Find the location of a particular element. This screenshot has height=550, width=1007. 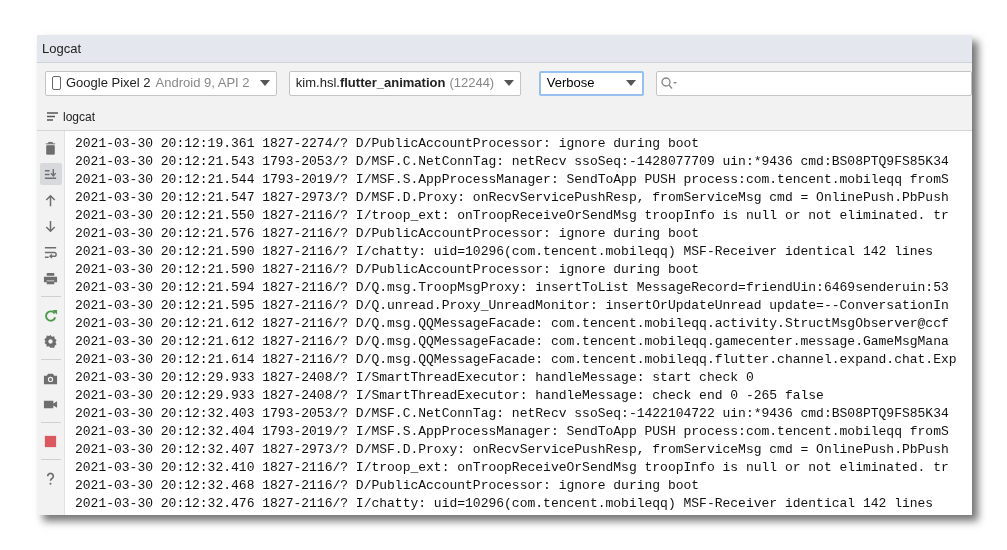

log-line: 2021-03-30 20:12:21.612 1827-2116/? D/Q.msg.QQMessageFacade: com.tencent.mobileqq.gamecenter.message.GameMsgMana is located at coordinates (512, 342).